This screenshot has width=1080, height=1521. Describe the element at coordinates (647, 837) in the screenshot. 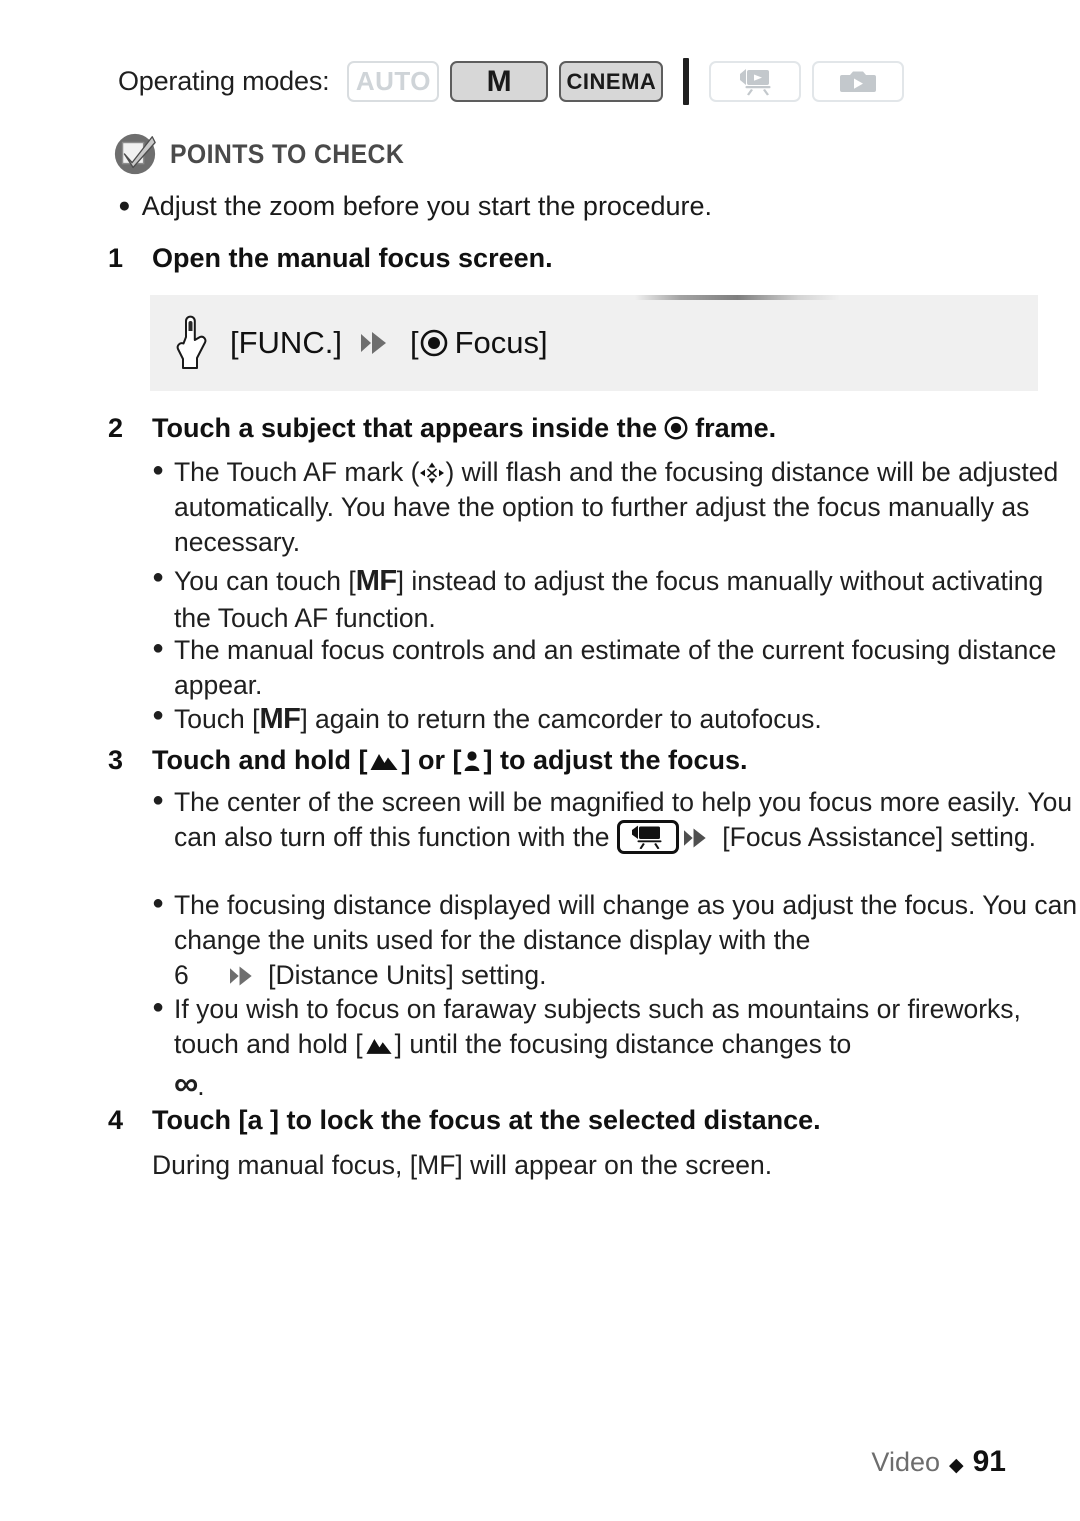

I see `camcorder-menu-icon` at that location.